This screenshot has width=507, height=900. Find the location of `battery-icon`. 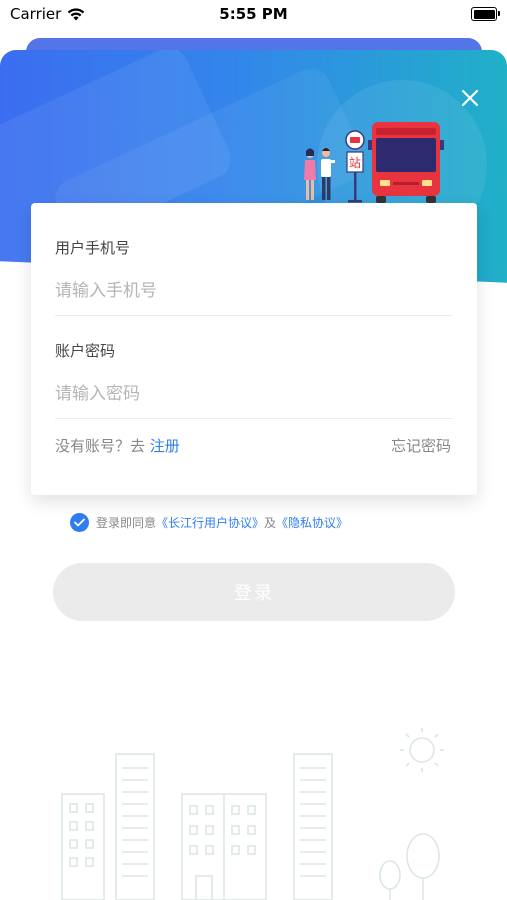

battery-icon is located at coordinates (485, 14).